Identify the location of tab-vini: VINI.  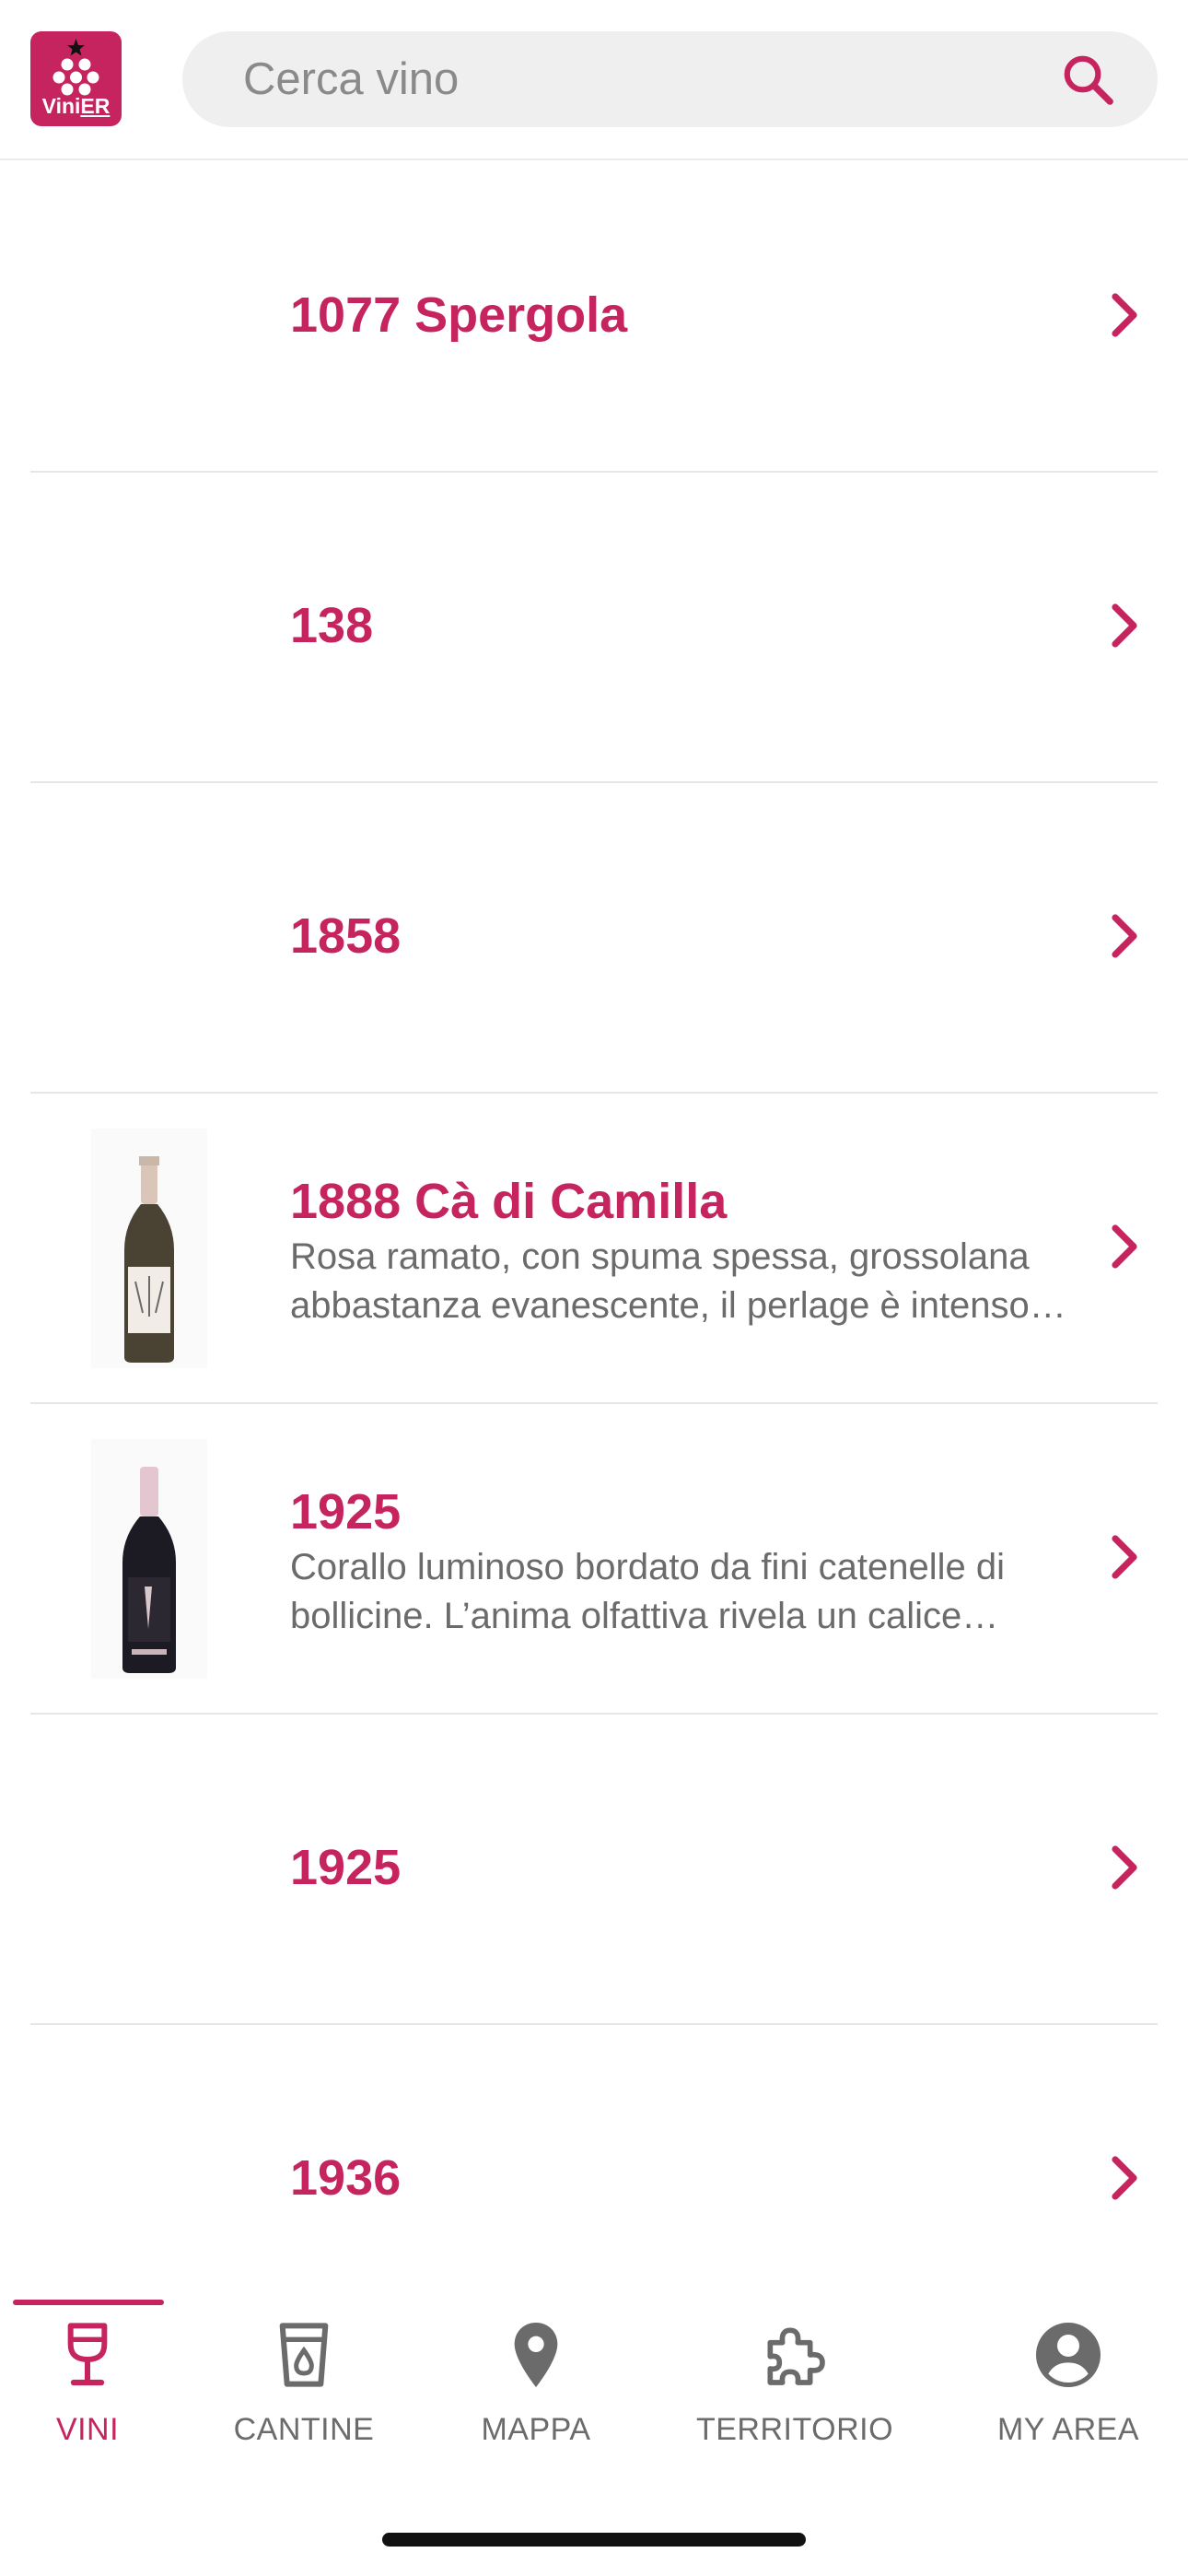
(99, 2396).